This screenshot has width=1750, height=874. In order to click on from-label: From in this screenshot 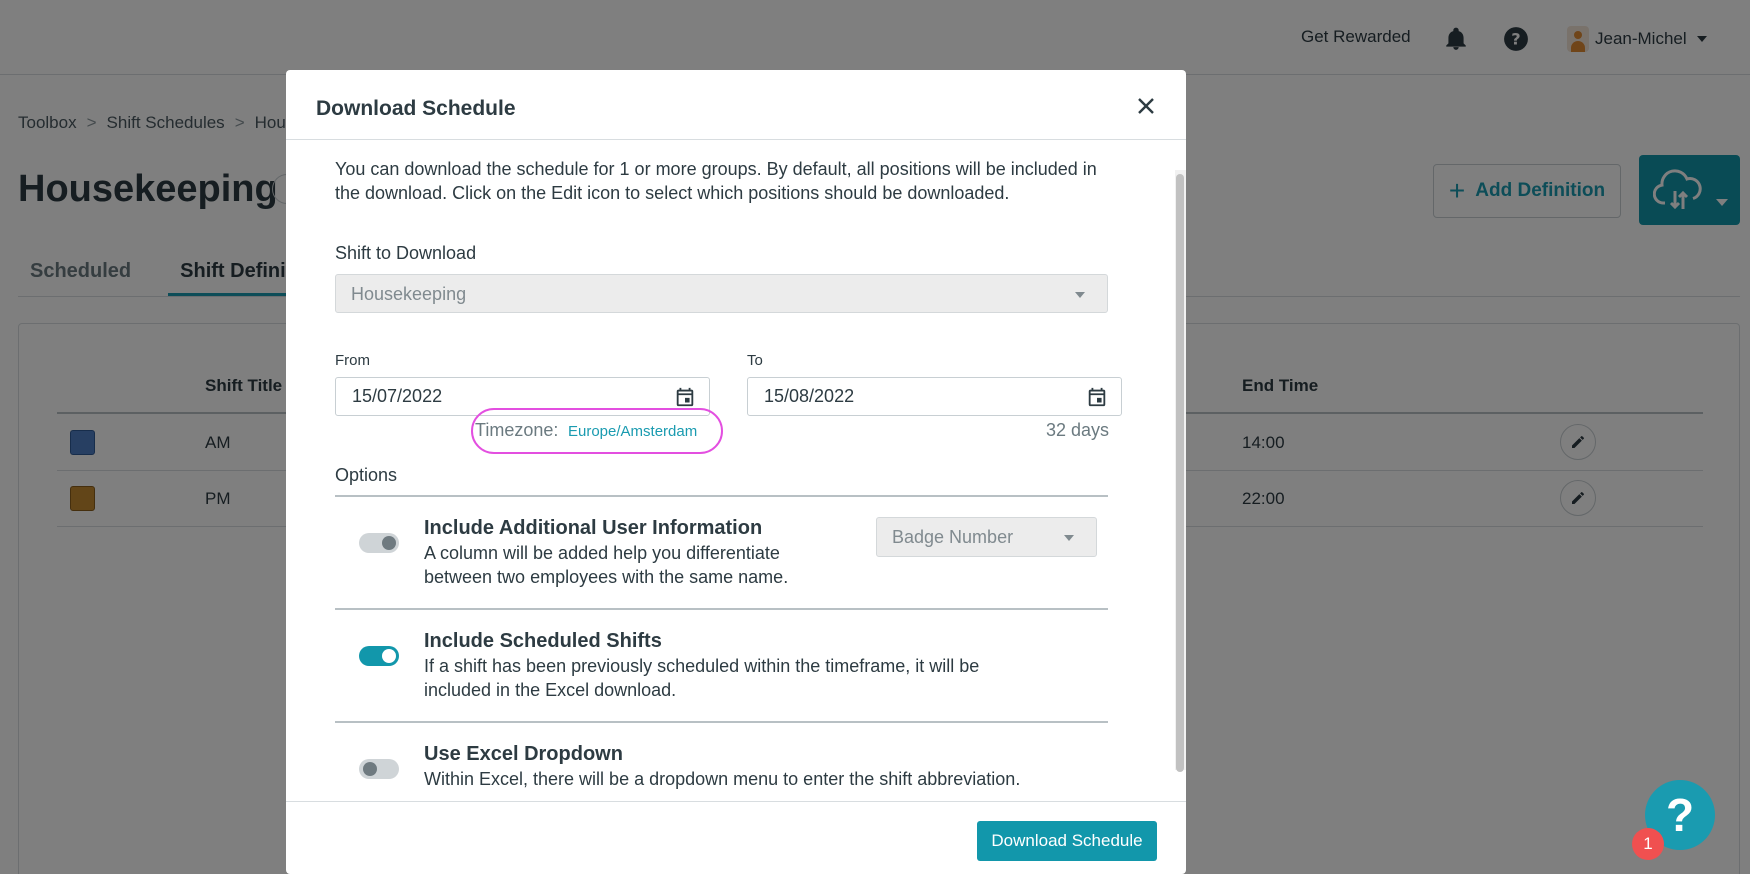, I will do `click(352, 360)`.